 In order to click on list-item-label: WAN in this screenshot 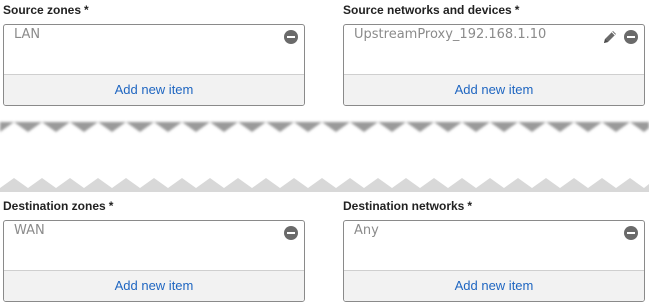, I will do `click(29, 230)`.